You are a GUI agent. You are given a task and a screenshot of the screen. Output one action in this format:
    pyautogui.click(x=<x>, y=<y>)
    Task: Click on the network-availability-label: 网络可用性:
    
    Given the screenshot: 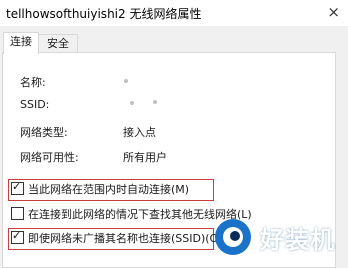 What is the action you would take?
    pyautogui.click(x=49, y=157)
    